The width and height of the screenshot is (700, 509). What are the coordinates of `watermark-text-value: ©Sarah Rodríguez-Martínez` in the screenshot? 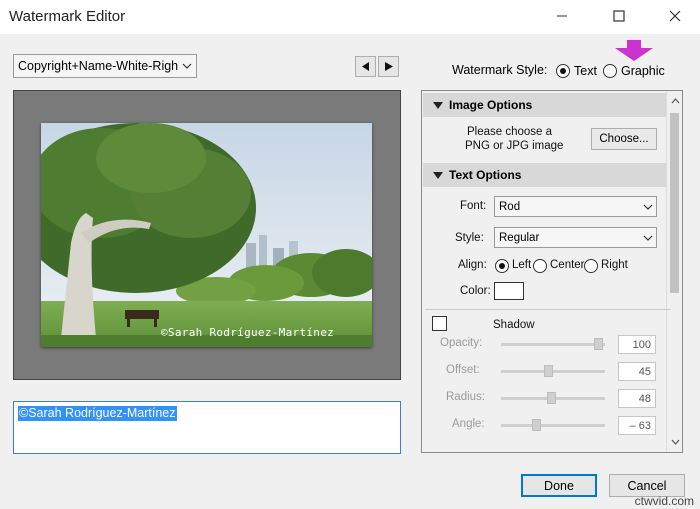 It's located at (97, 413).